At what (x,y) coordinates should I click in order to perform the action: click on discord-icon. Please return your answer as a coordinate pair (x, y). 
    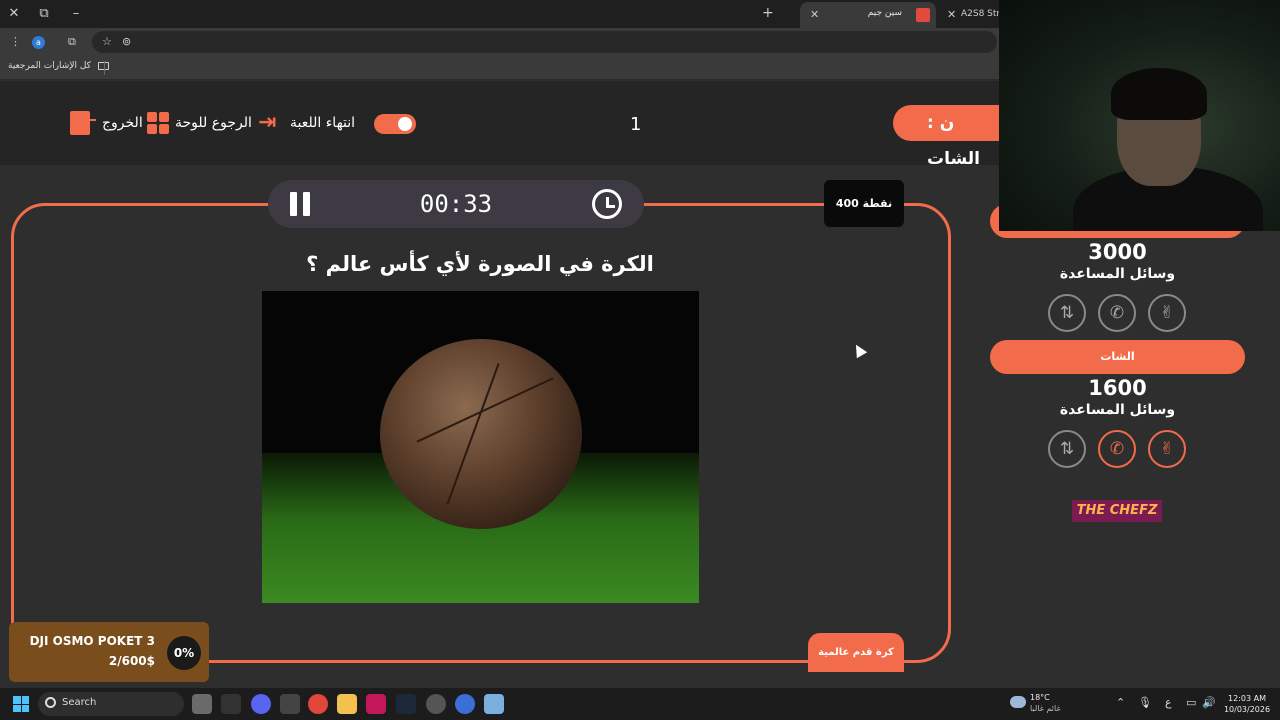
    Looking at the image, I should click on (261, 704).